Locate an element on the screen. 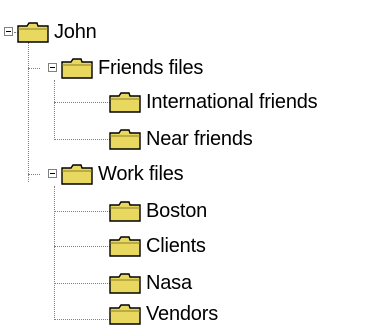  tree-node-near-friends: Near friends is located at coordinates (180, 139).